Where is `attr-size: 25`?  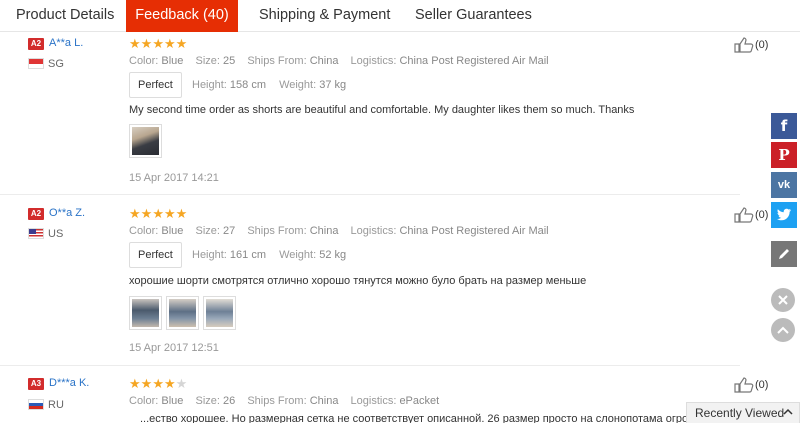 attr-size: 25 is located at coordinates (229, 61).